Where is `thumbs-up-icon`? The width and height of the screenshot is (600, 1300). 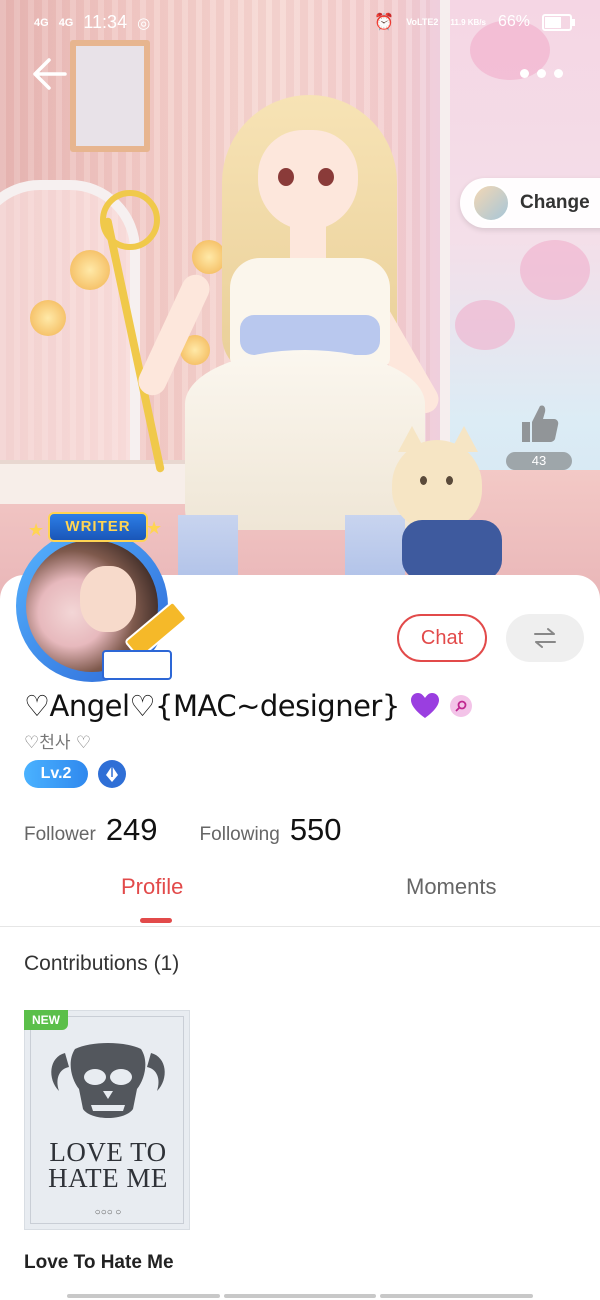
thumbs-up-icon is located at coordinates (540, 423).